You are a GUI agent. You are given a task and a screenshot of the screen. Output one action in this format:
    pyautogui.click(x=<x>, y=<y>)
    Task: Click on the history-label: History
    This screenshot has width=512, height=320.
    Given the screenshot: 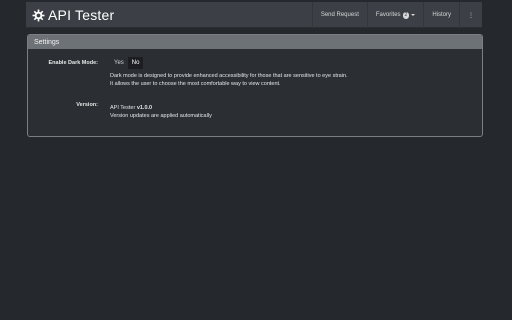 What is the action you would take?
    pyautogui.click(x=441, y=15)
    